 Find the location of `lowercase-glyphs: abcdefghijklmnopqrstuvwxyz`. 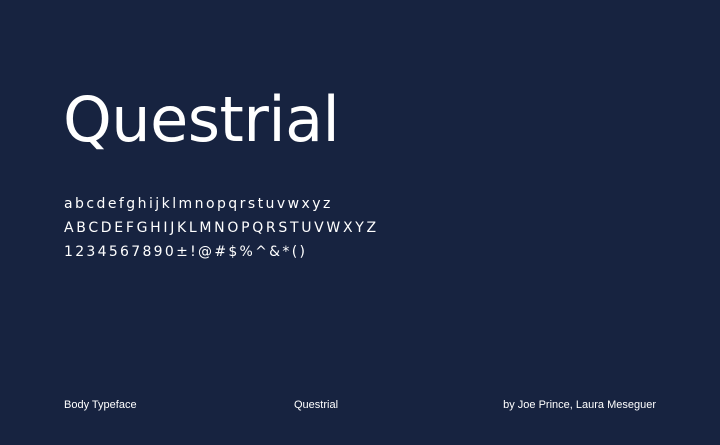

lowercase-glyphs: abcdefghijklmnopqrstuvwxyz is located at coordinates (198, 204).